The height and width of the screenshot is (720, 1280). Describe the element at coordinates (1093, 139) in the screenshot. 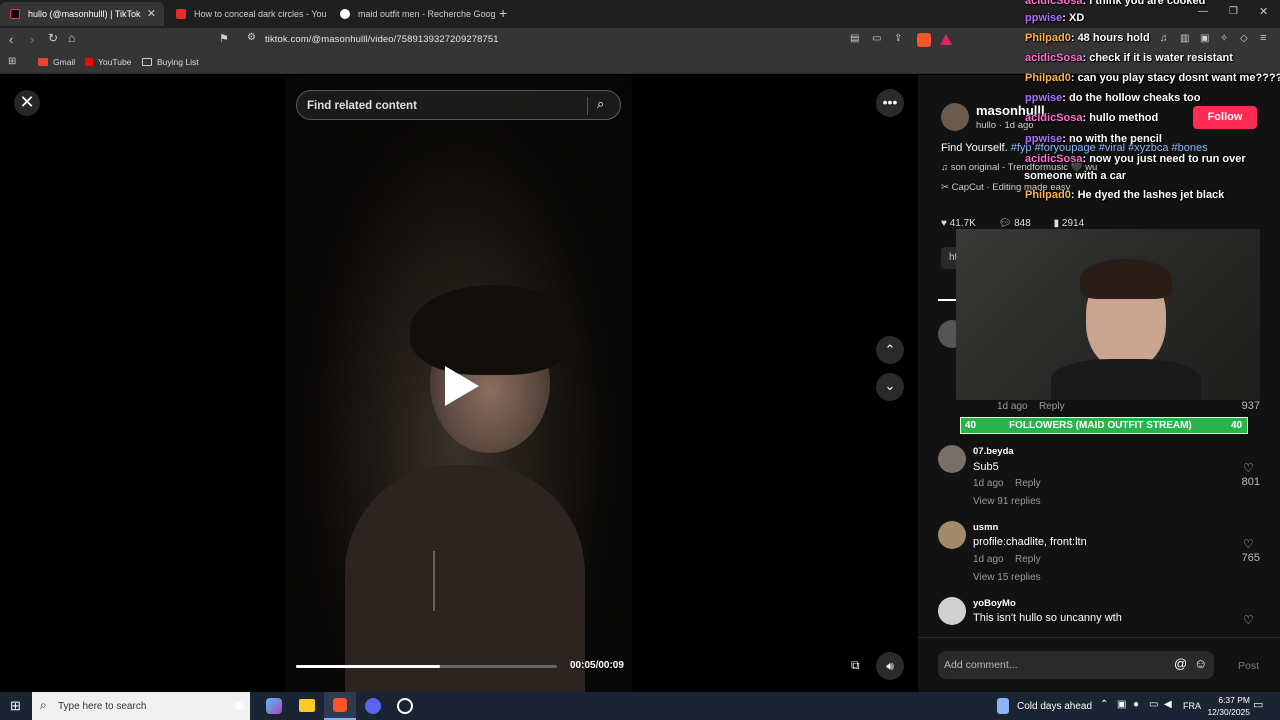

I see `chat-message: ppwise: no with the pencil` at that location.